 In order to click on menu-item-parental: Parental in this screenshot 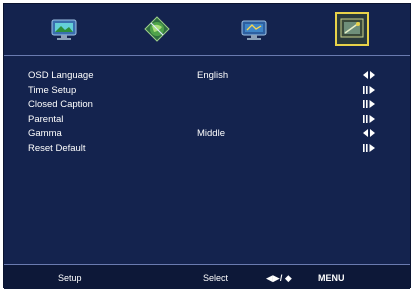, I will do `click(207, 121)`.